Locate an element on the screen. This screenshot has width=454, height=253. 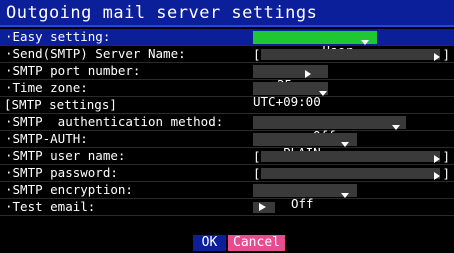
title-bar: Outgoing mail server settings is located at coordinates (227, 13).